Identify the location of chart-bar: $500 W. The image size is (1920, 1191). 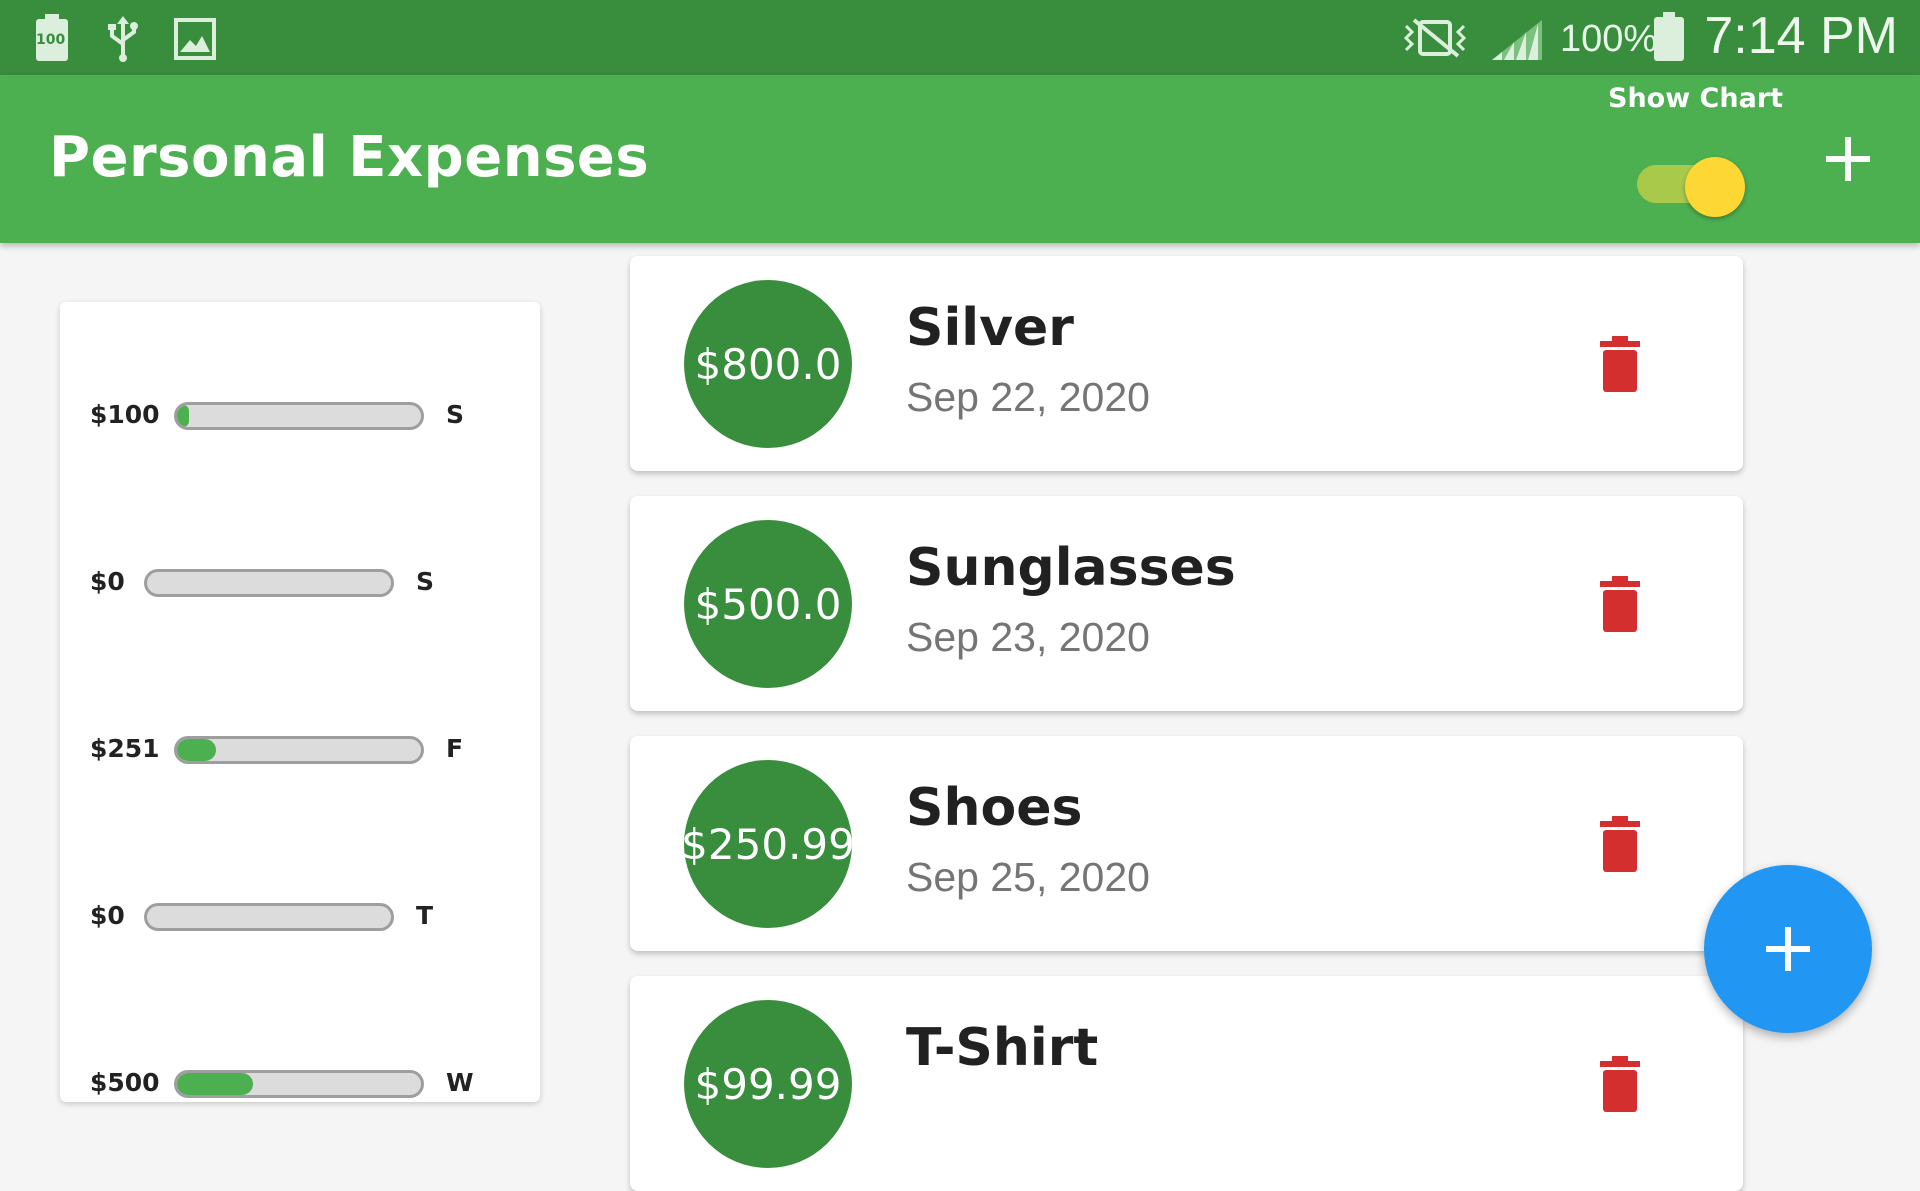
(300, 1086).